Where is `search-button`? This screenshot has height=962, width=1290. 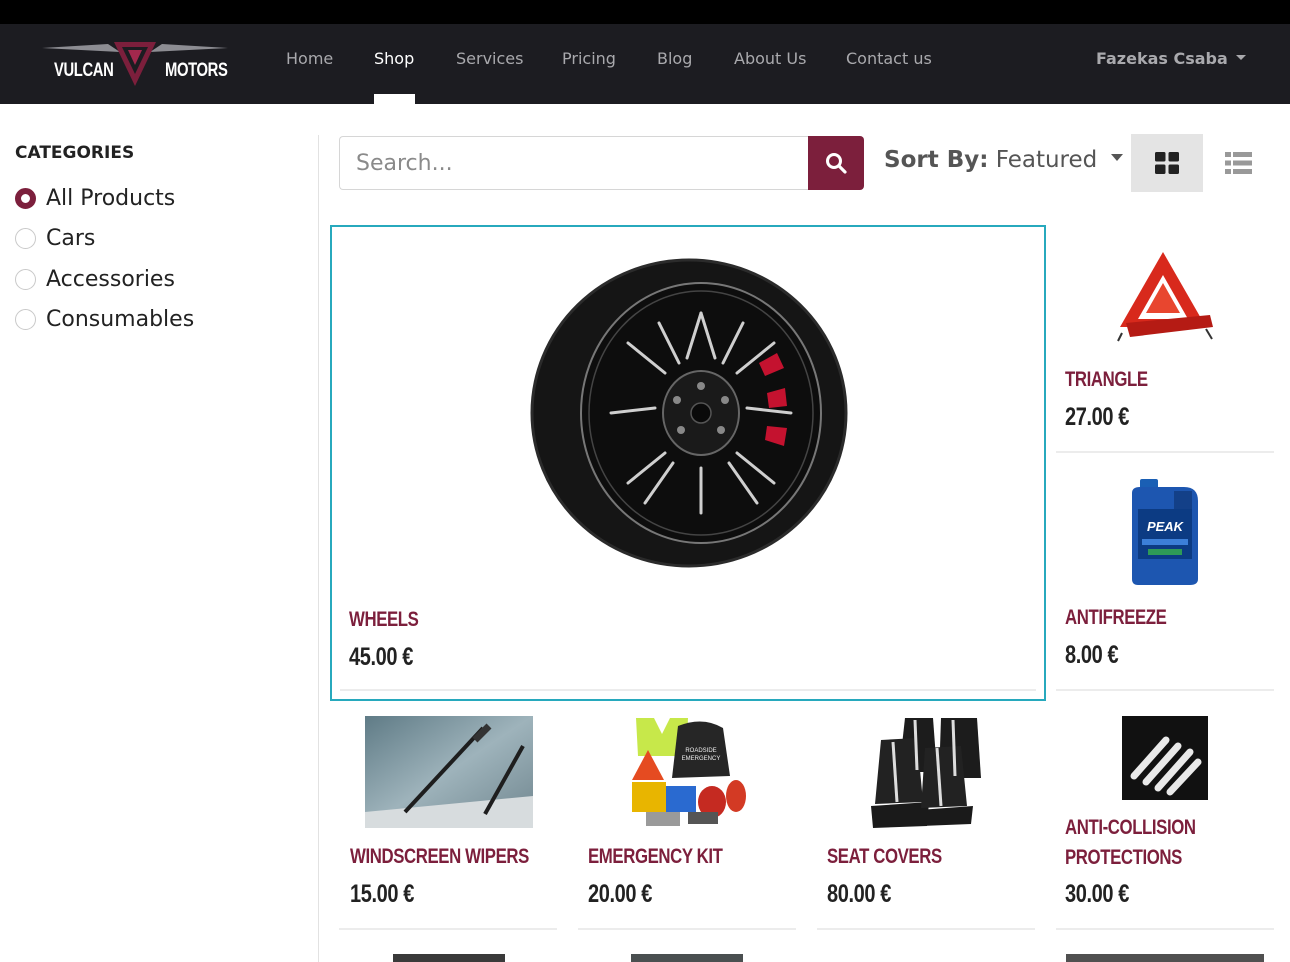 search-button is located at coordinates (836, 163).